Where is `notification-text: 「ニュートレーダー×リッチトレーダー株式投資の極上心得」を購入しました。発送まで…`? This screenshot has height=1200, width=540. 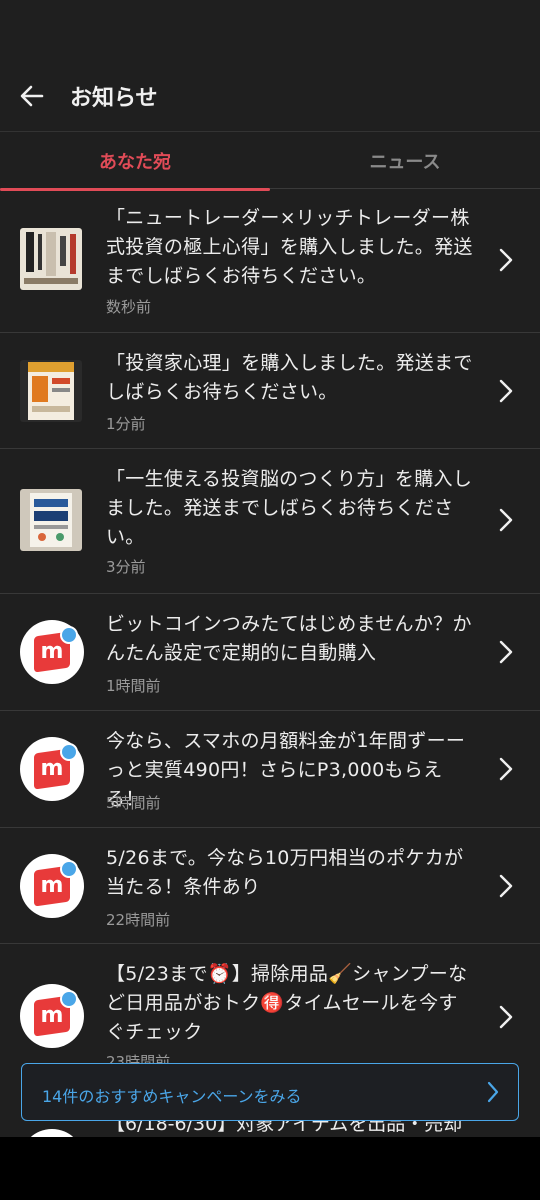 notification-text: 「ニュートレーダー×リッチトレーダー株式投資の極上心得」を購入しました。発送まで… is located at coordinates (289, 247).